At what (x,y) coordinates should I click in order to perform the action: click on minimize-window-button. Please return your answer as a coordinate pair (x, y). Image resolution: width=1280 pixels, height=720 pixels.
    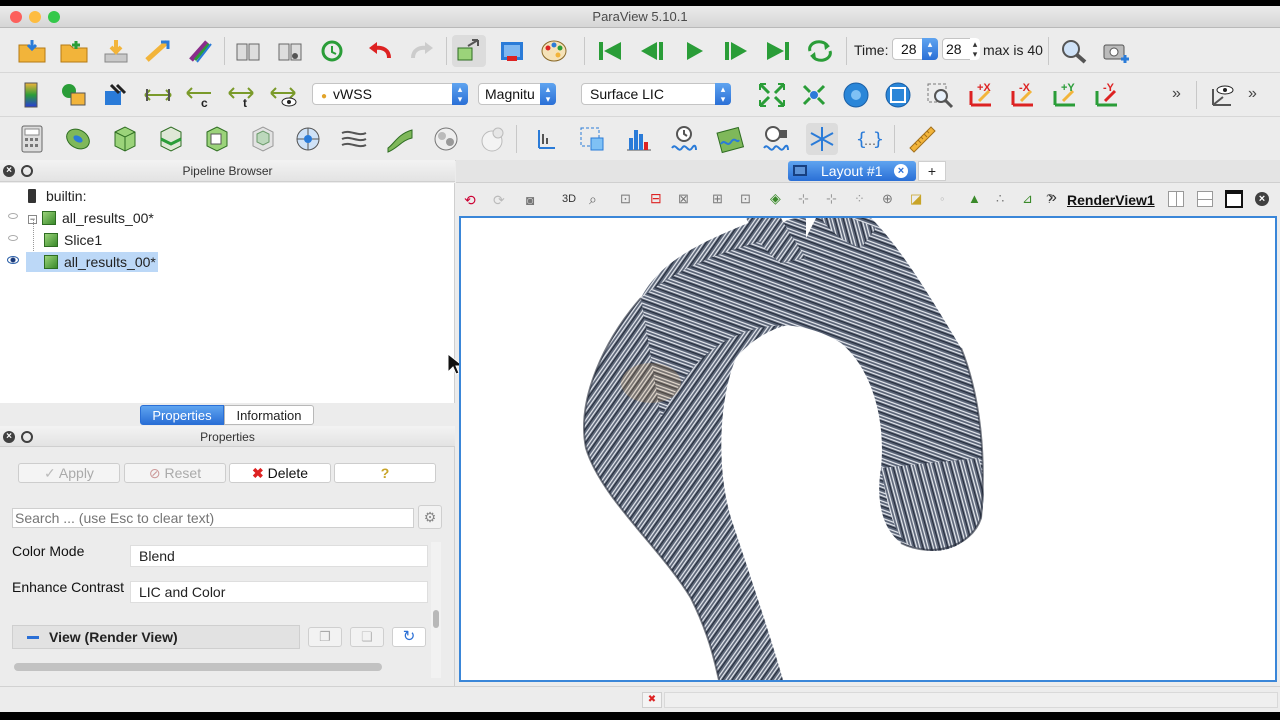
    Looking at the image, I should click on (35, 17).